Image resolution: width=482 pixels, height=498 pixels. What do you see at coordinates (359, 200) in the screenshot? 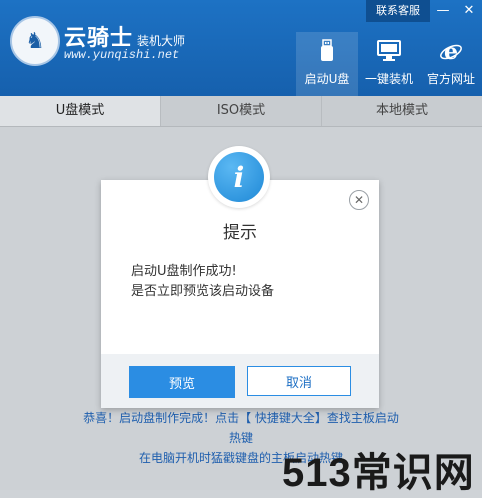
I see `dialog-close-button: ✕` at bounding box center [359, 200].